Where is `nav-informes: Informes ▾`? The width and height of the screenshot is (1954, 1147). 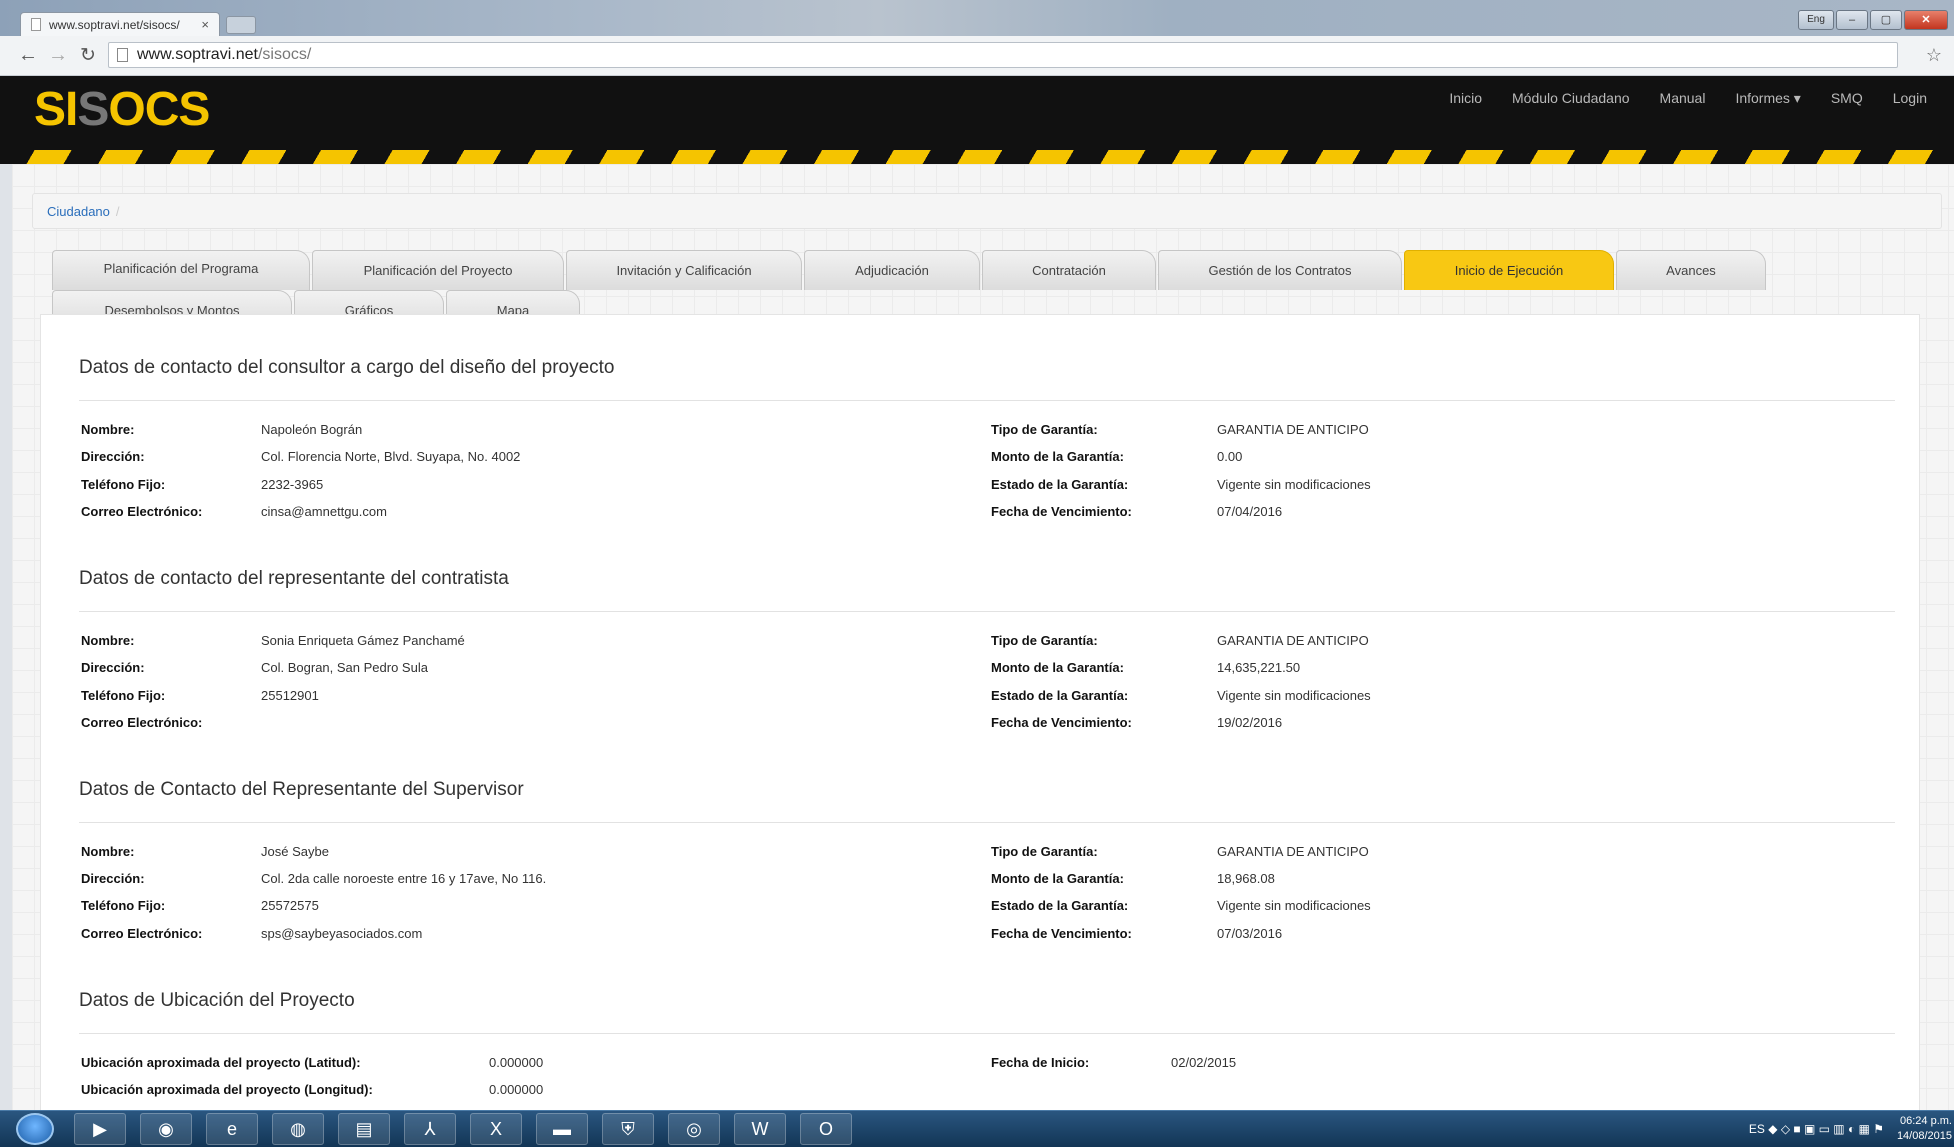 nav-informes: Informes ▾ is located at coordinates (1767, 98).